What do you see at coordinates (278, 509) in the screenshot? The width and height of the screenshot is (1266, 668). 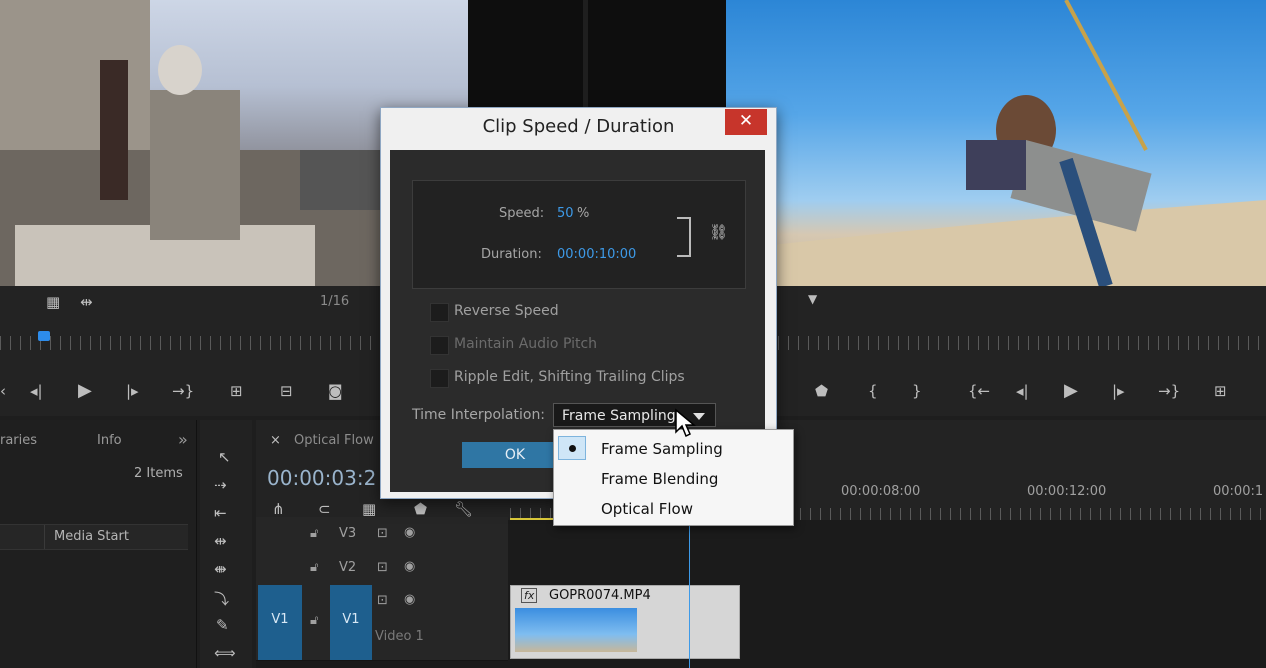 I see `snap-icon: ⋔` at bounding box center [278, 509].